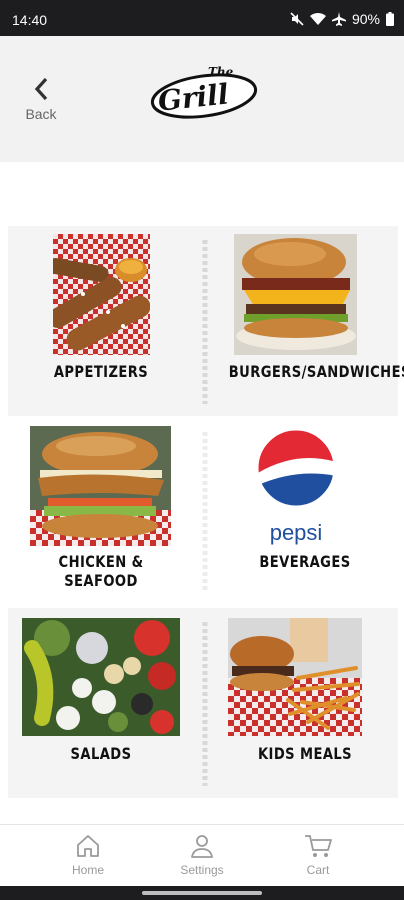 This screenshot has width=404, height=900. What do you see at coordinates (41, 89) in the screenshot?
I see `chevron-left-icon` at bounding box center [41, 89].